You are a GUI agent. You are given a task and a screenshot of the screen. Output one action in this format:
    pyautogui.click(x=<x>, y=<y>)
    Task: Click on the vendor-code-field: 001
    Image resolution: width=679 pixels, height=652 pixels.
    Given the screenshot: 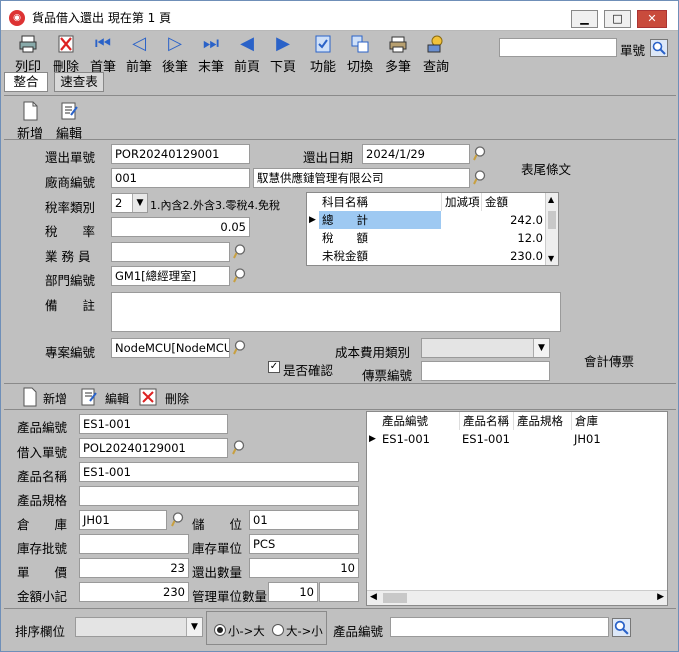 What is the action you would take?
    pyautogui.click(x=180, y=178)
    